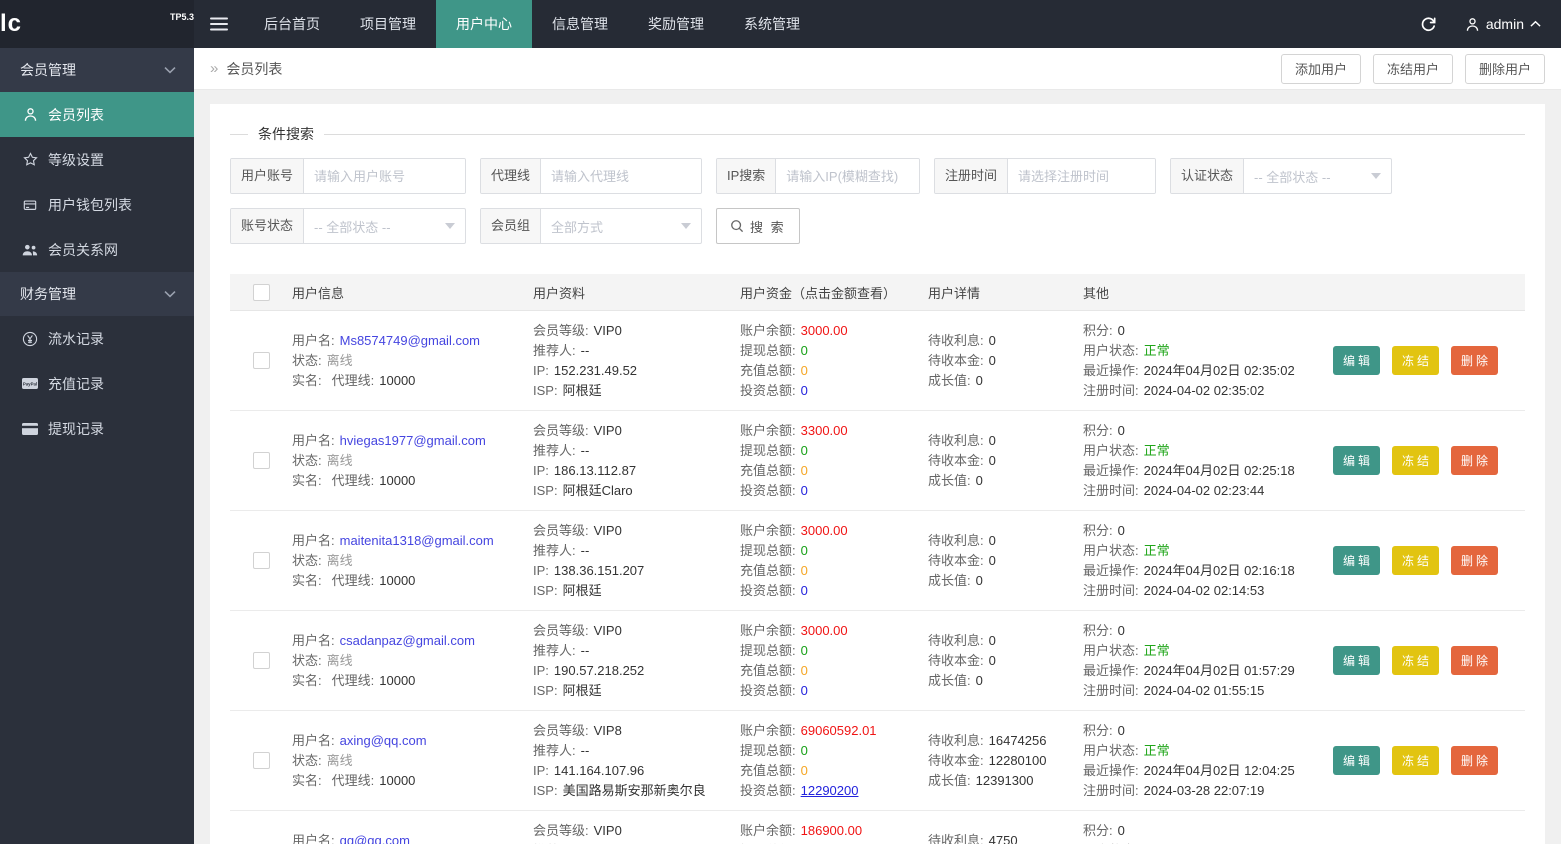 The height and width of the screenshot is (844, 1561). I want to click on username-link: Ms8574749@gmail.com, so click(410, 340).